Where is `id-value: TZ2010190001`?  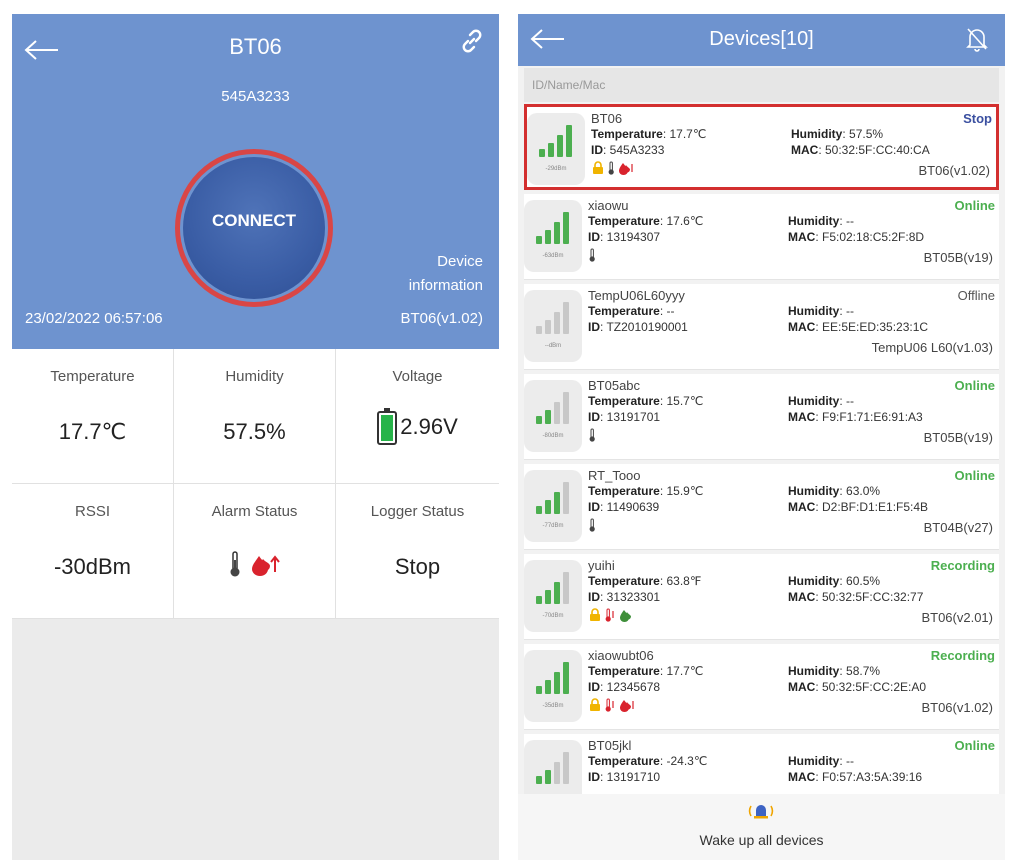 id-value: TZ2010190001 is located at coordinates (647, 327).